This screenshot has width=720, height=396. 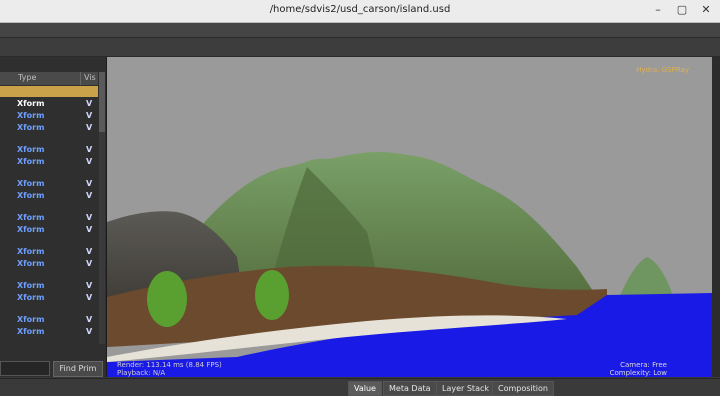 I want to click on find-prim-button: Find Prim, so click(x=78, y=369).